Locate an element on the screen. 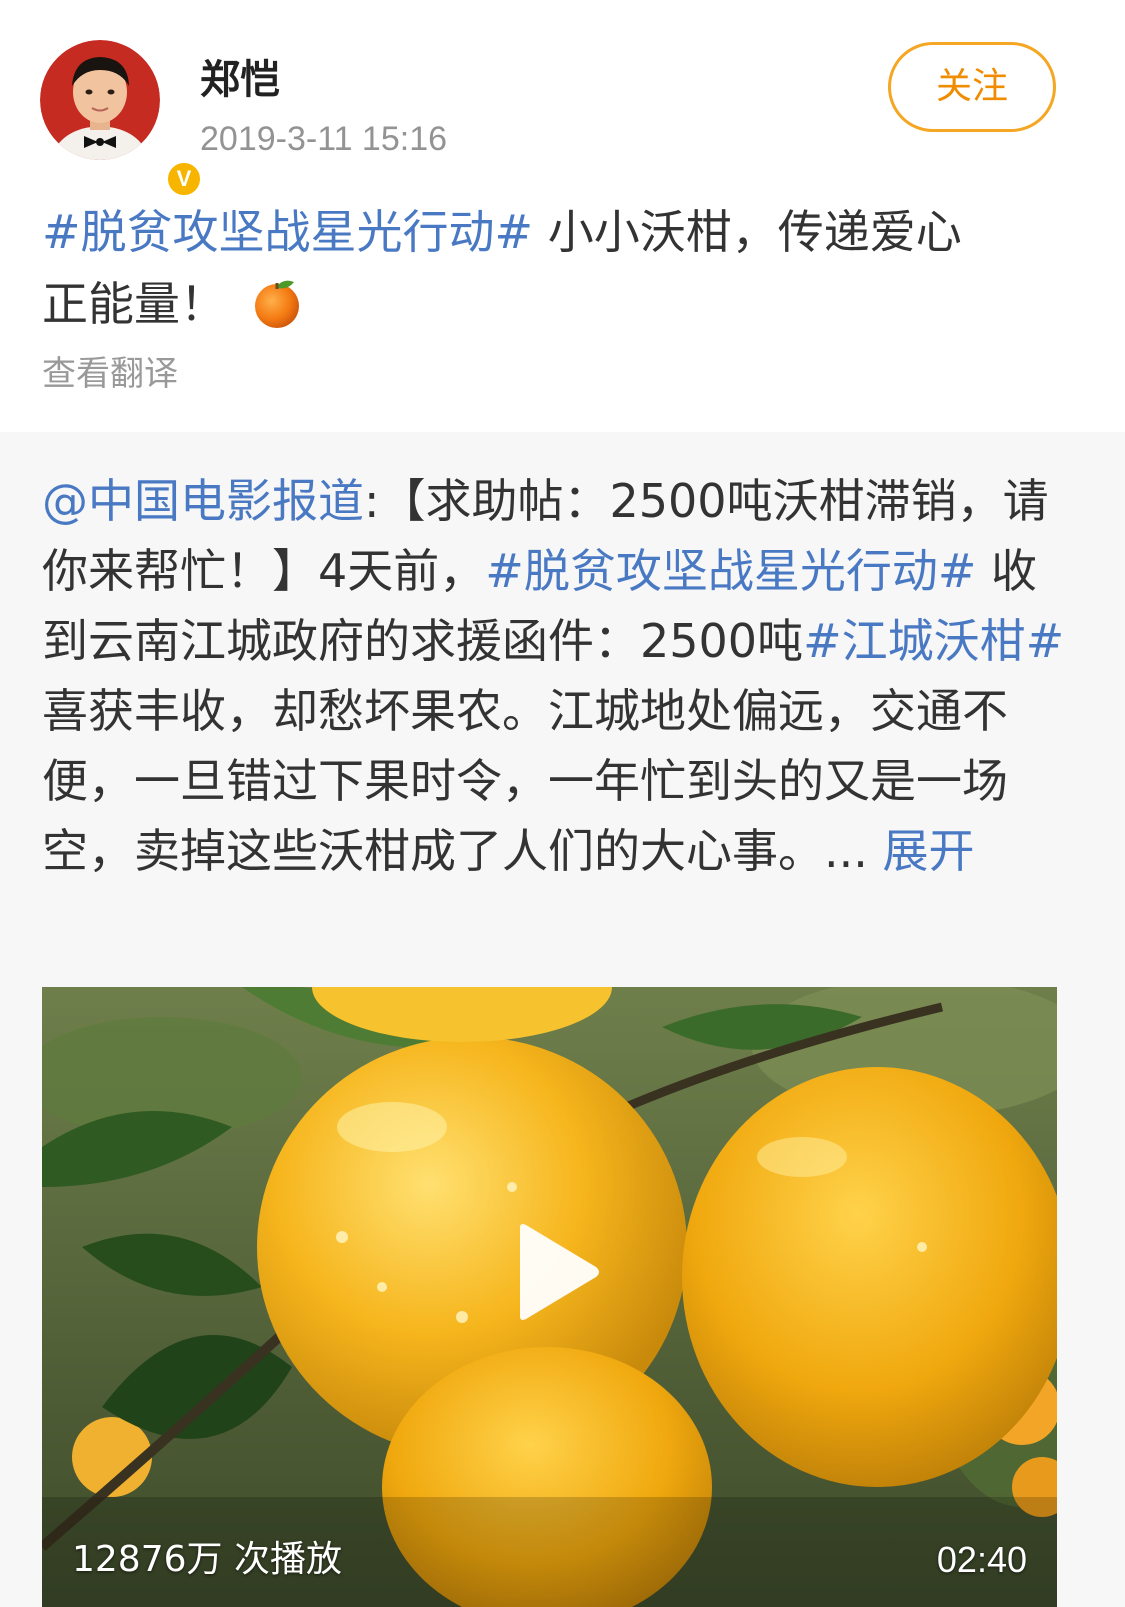  user-avatar: V is located at coordinates (121, 119).